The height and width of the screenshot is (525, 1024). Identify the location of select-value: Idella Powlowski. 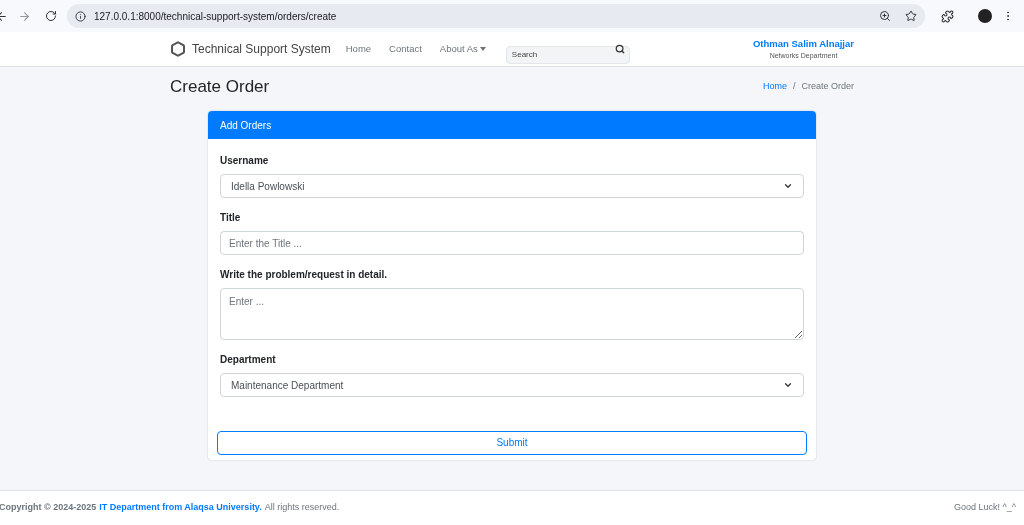
(268, 186).